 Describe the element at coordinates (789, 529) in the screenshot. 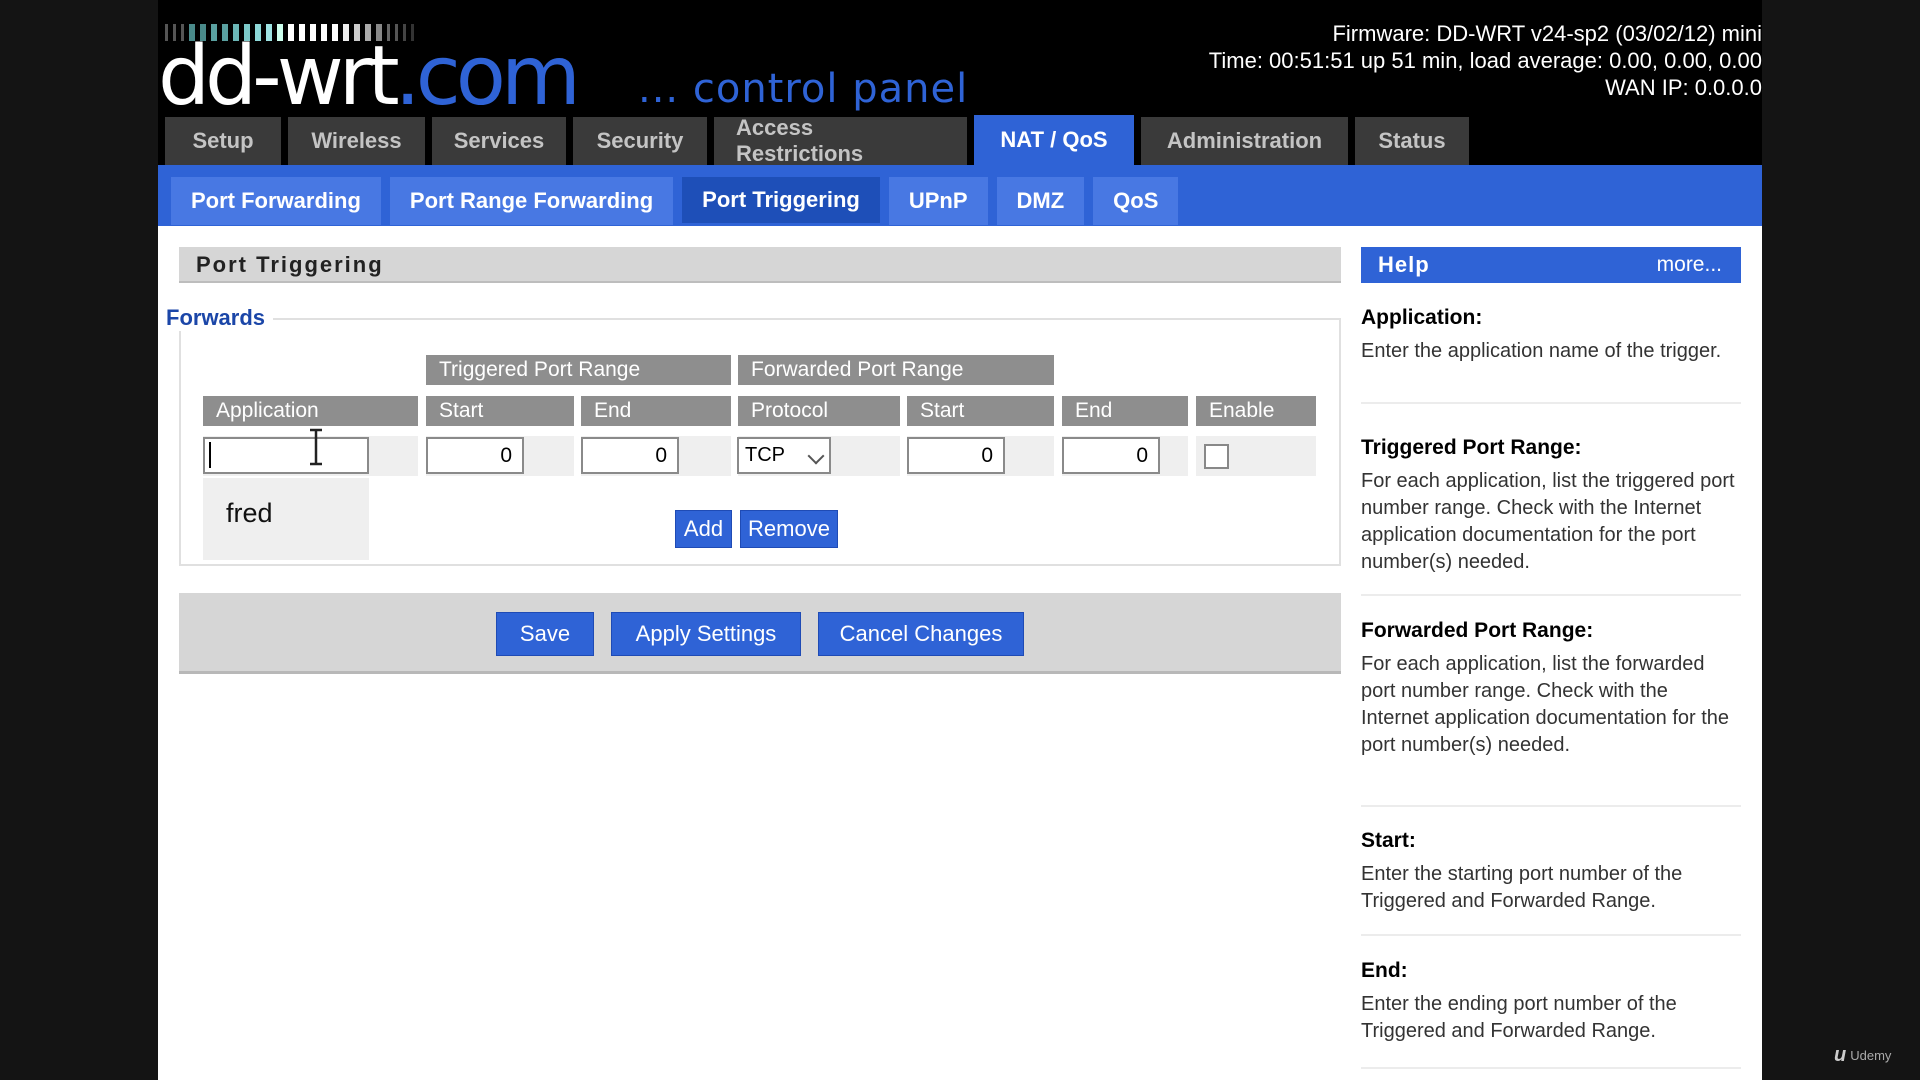

I see `remove-button: Remove` at that location.